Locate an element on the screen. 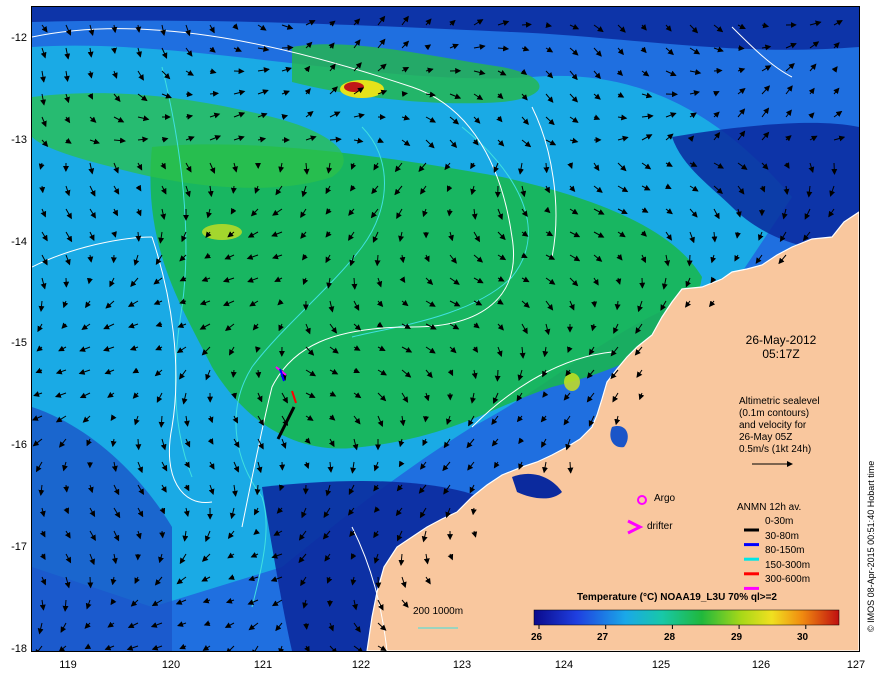 The image size is (880, 680). lat-tick-label: -17 is located at coordinates (19, 547).